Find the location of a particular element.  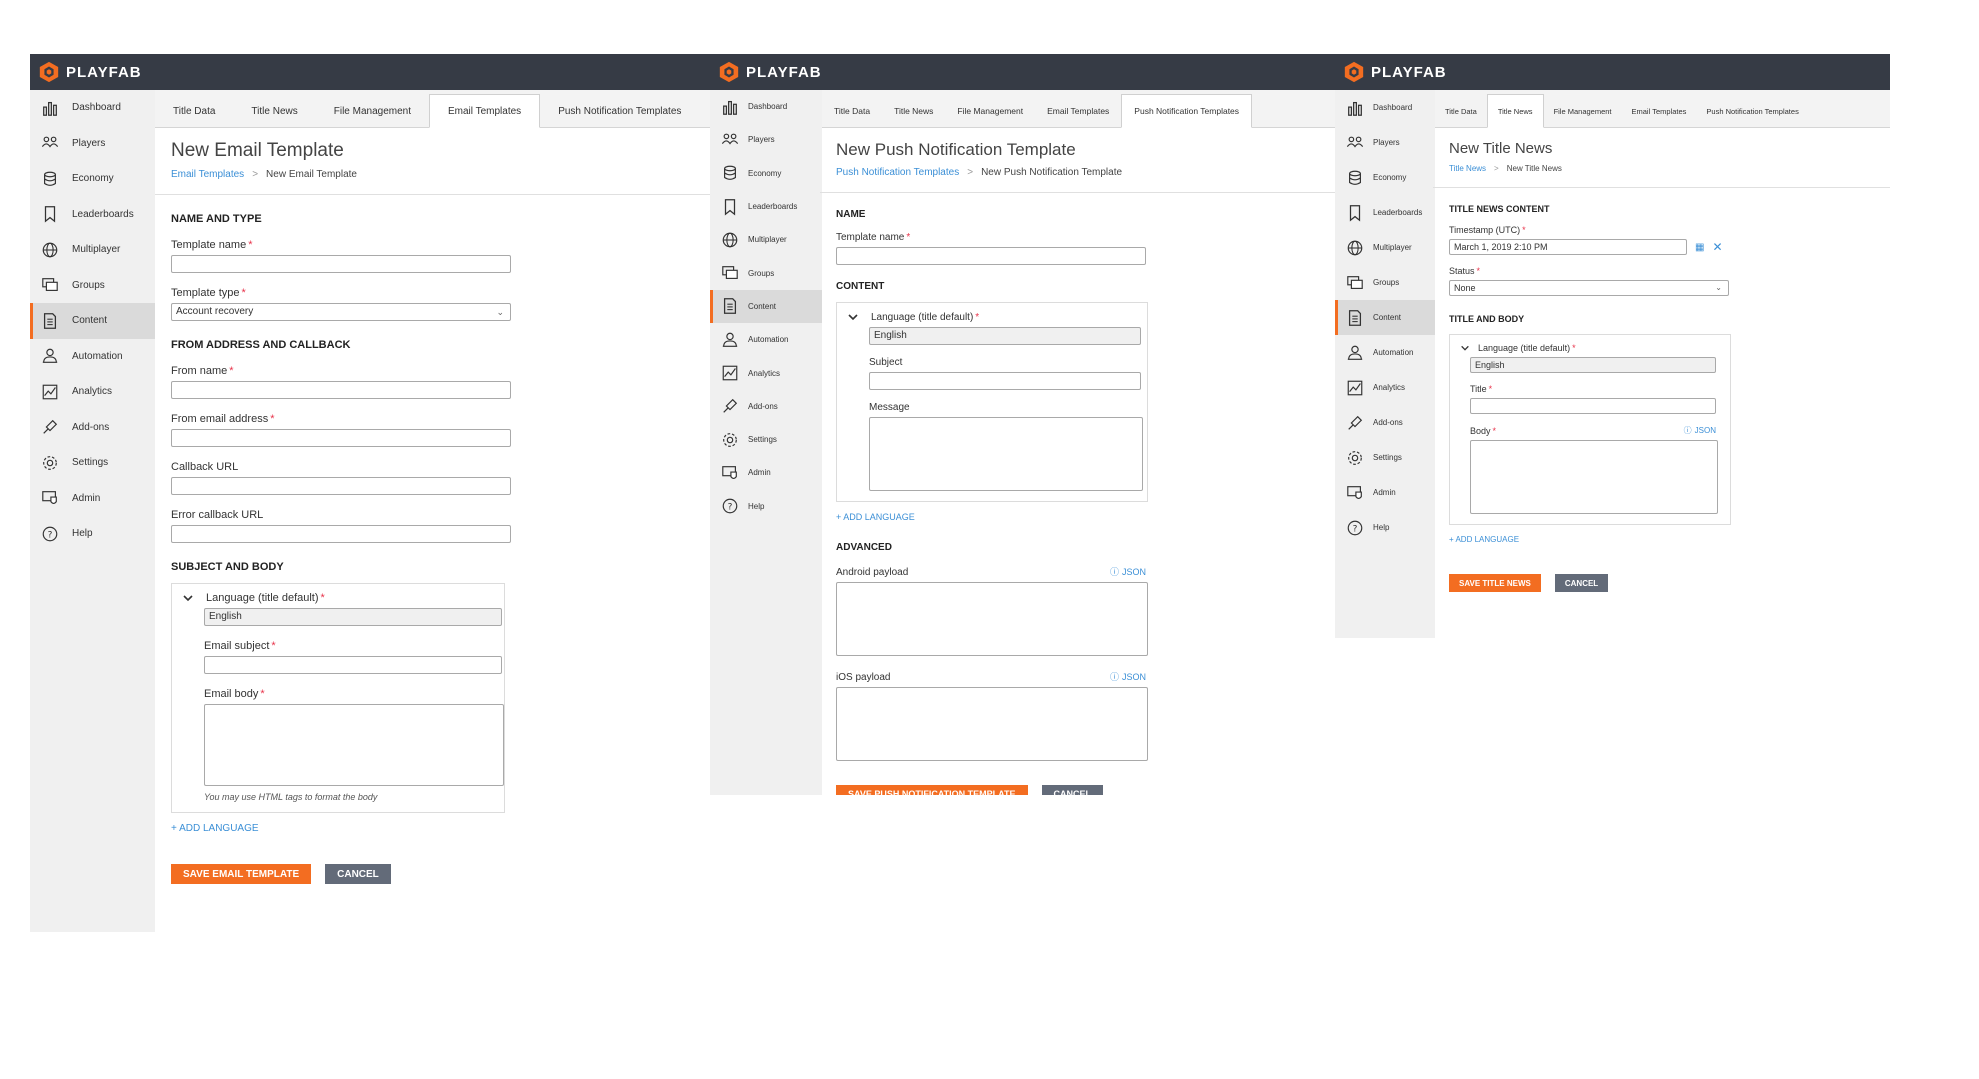

timestamp-input: March 1, 2019 2:10 PM is located at coordinates (1568, 247).